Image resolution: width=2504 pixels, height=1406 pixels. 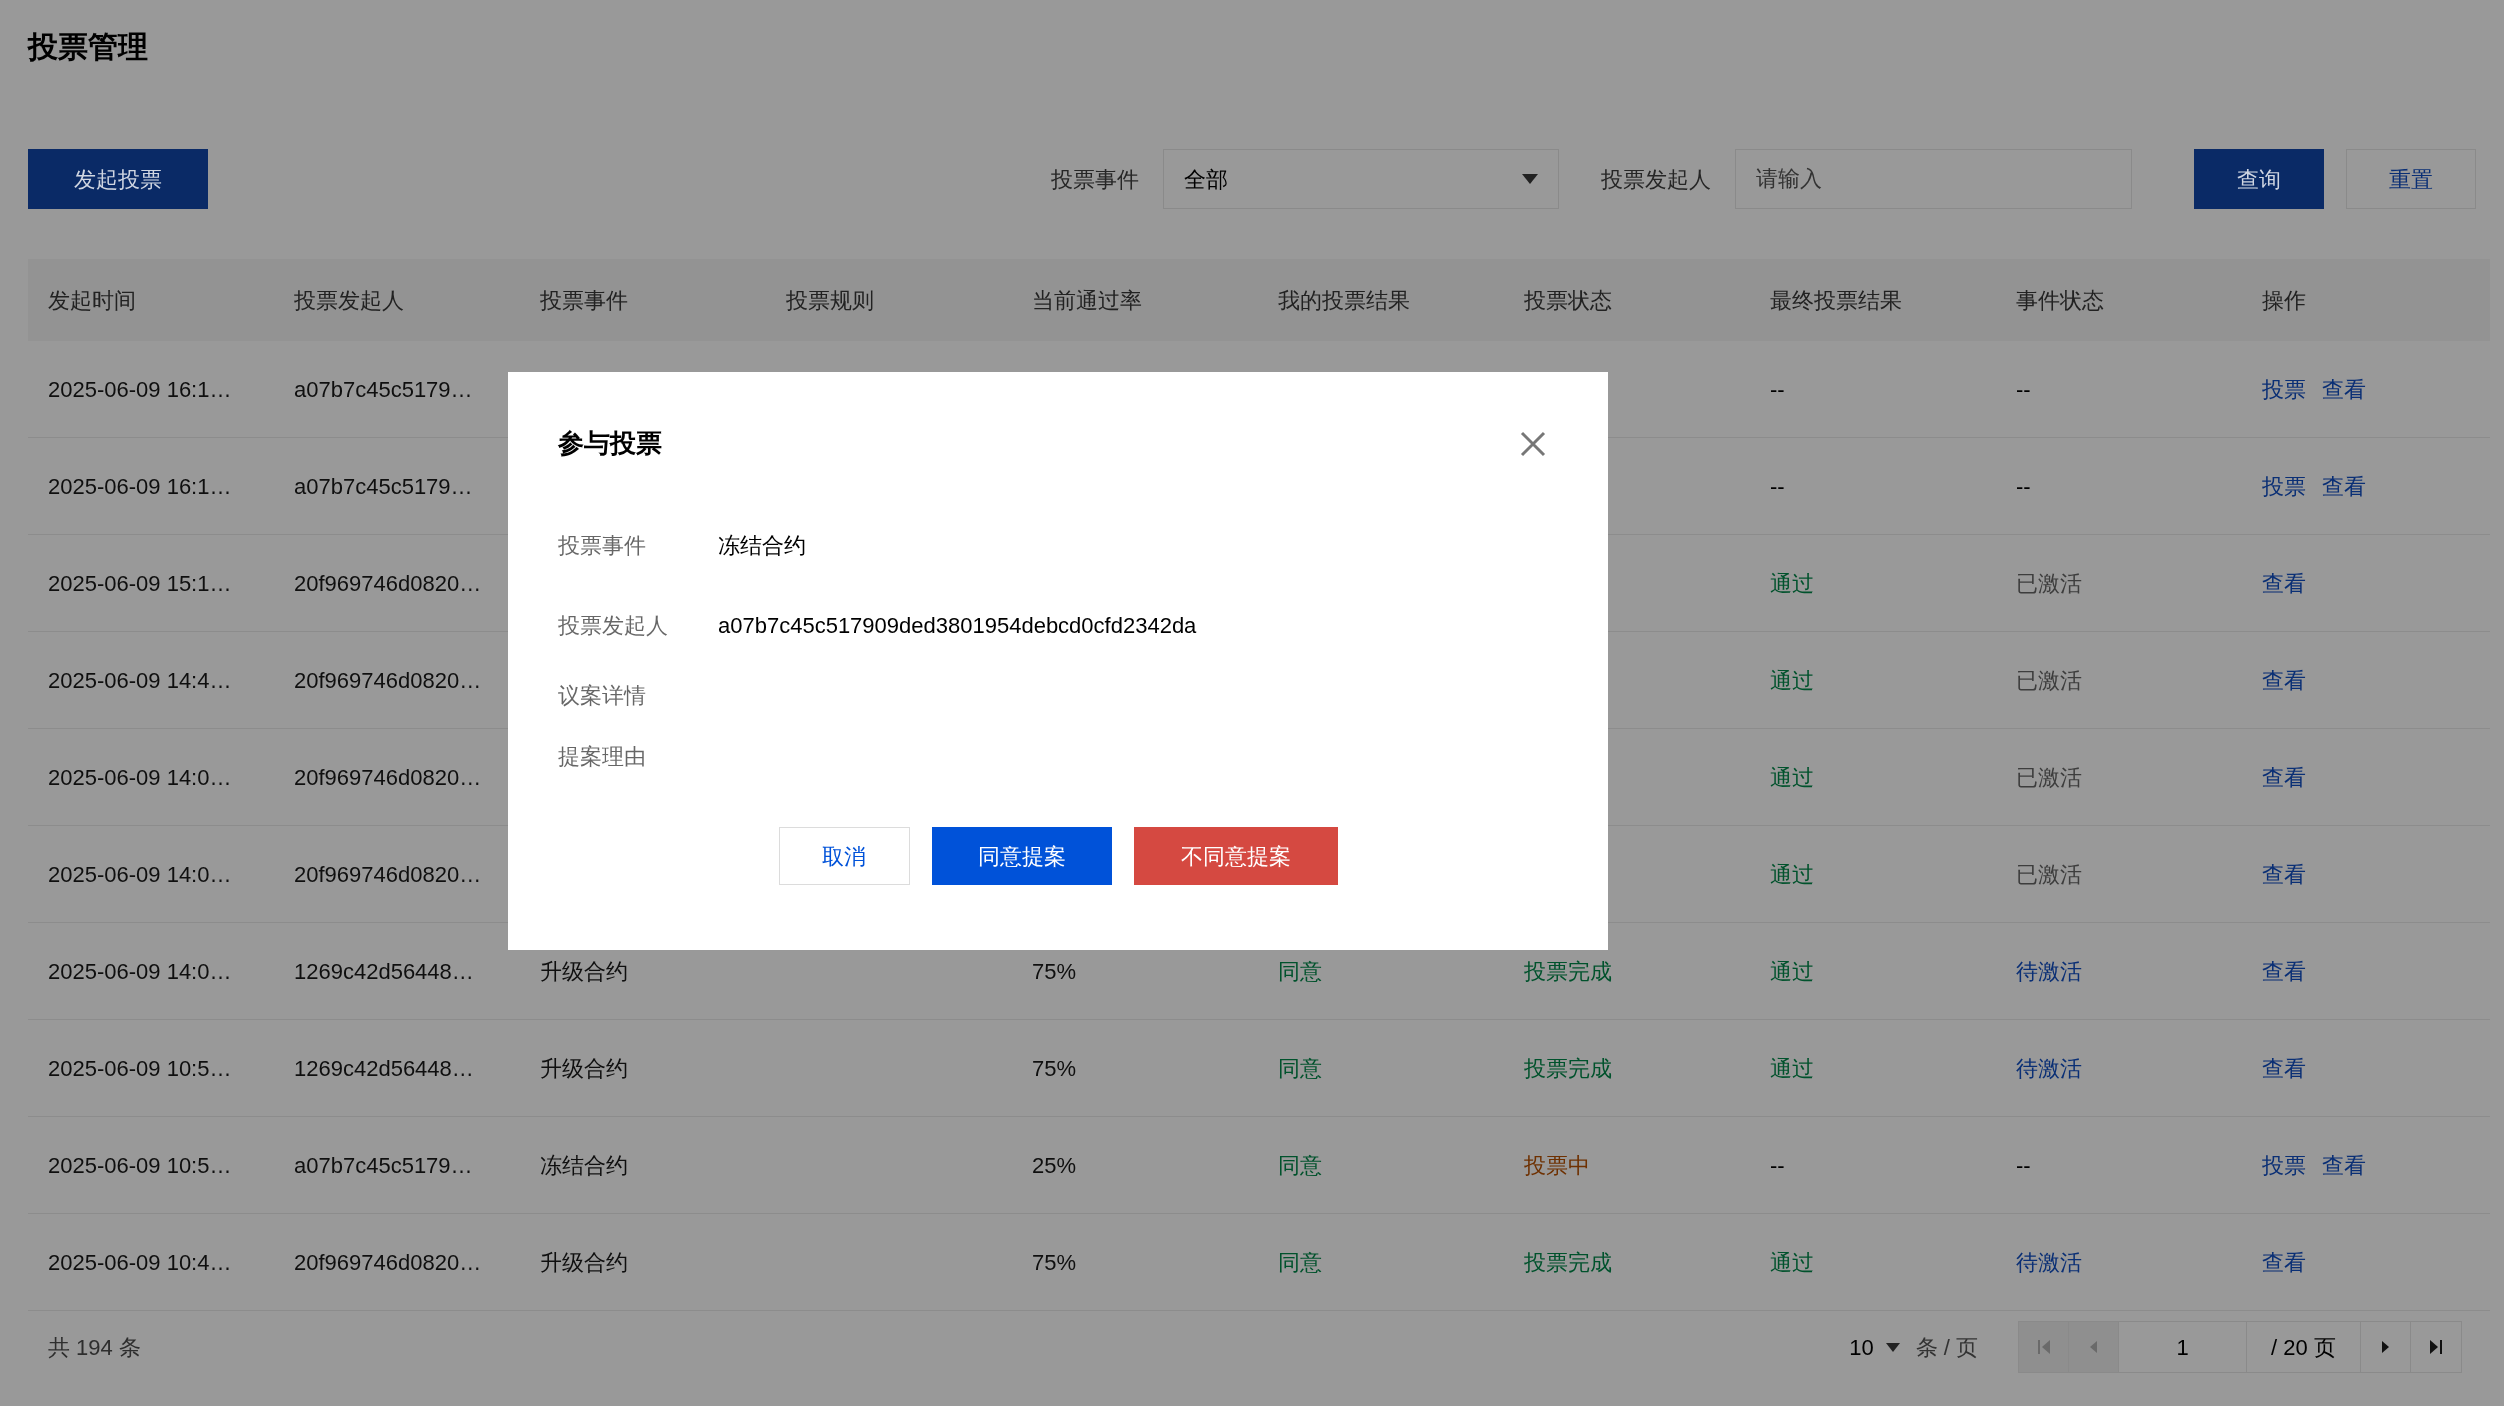 What do you see at coordinates (1361, 179) in the screenshot?
I see `event-select: 全部` at bounding box center [1361, 179].